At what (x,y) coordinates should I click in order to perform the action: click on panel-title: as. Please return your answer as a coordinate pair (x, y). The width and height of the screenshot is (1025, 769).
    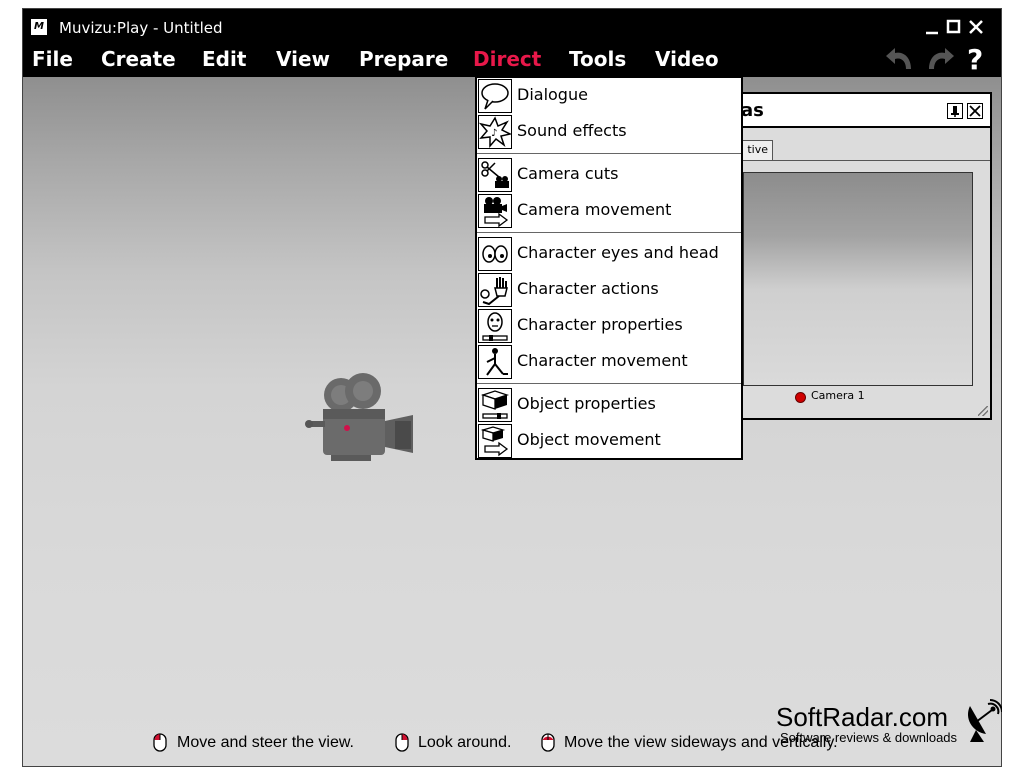
    Looking at the image, I should click on (752, 110).